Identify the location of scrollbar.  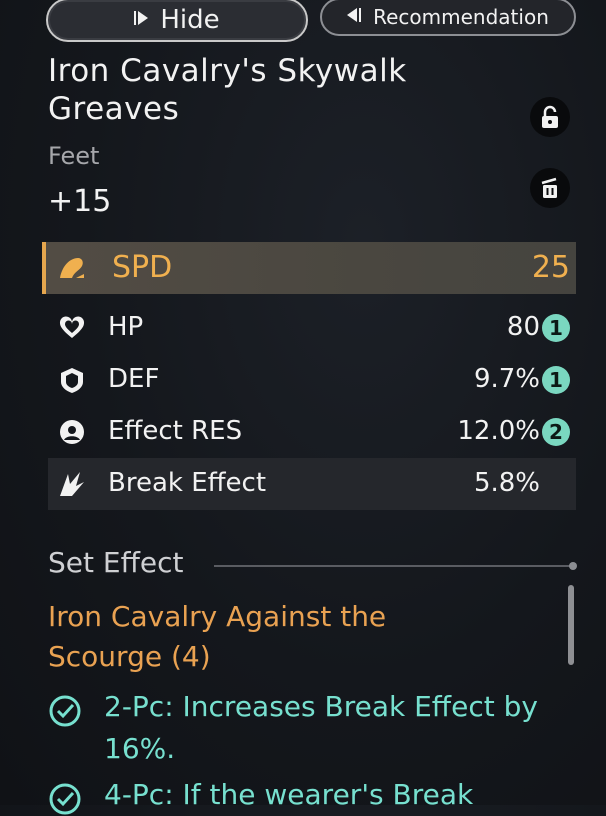
(571, 625).